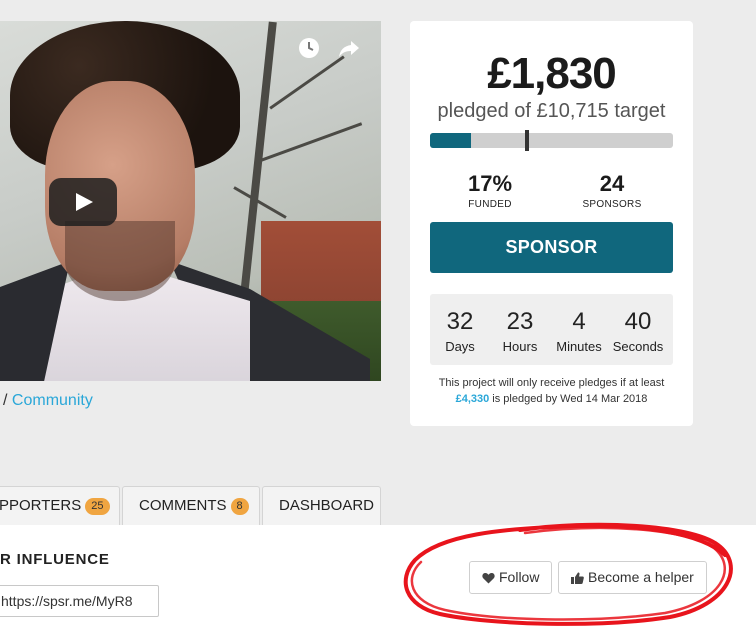 Image resolution: width=756 pixels, height=641 pixels. I want to click on helper-label: Become a helper, so click(641, 577).